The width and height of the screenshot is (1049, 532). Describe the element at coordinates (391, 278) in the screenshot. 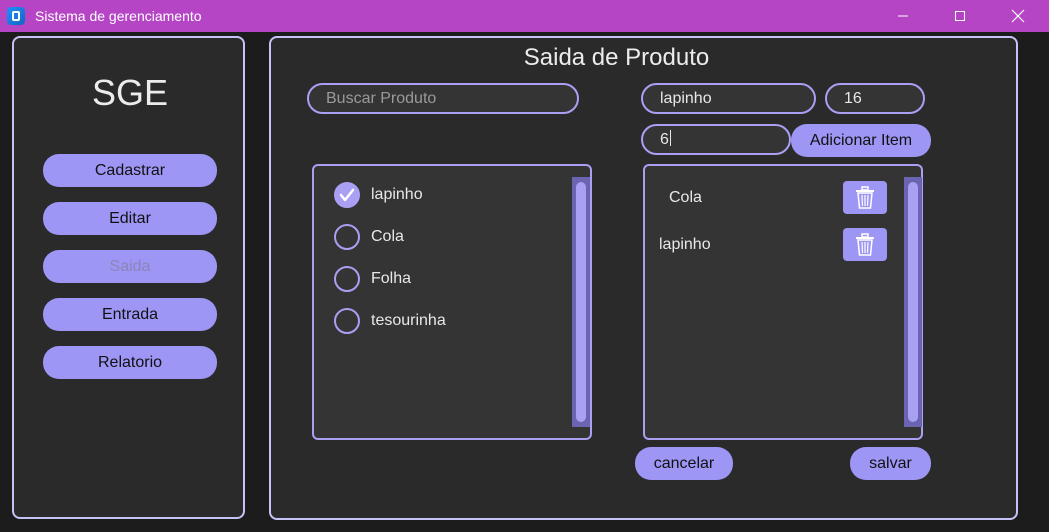

I see `product-label: Folha` at that location.